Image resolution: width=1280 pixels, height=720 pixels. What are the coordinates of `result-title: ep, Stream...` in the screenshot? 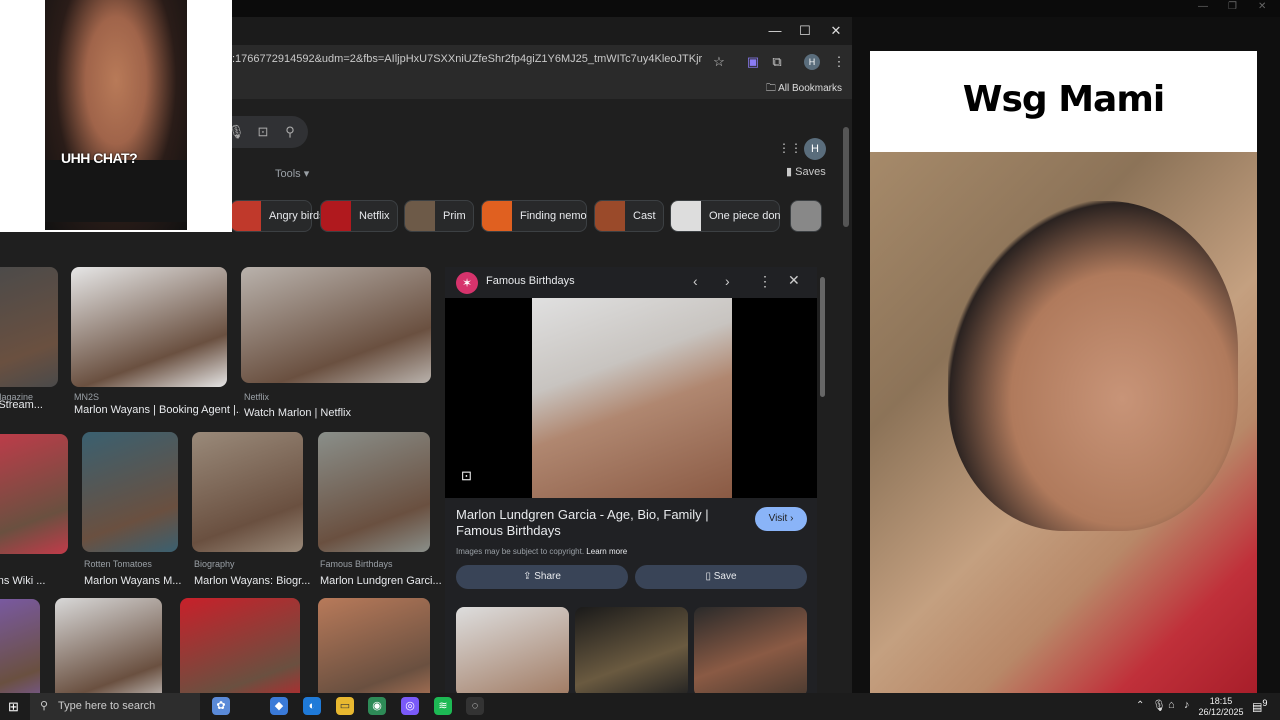 It's located at (34, 405).